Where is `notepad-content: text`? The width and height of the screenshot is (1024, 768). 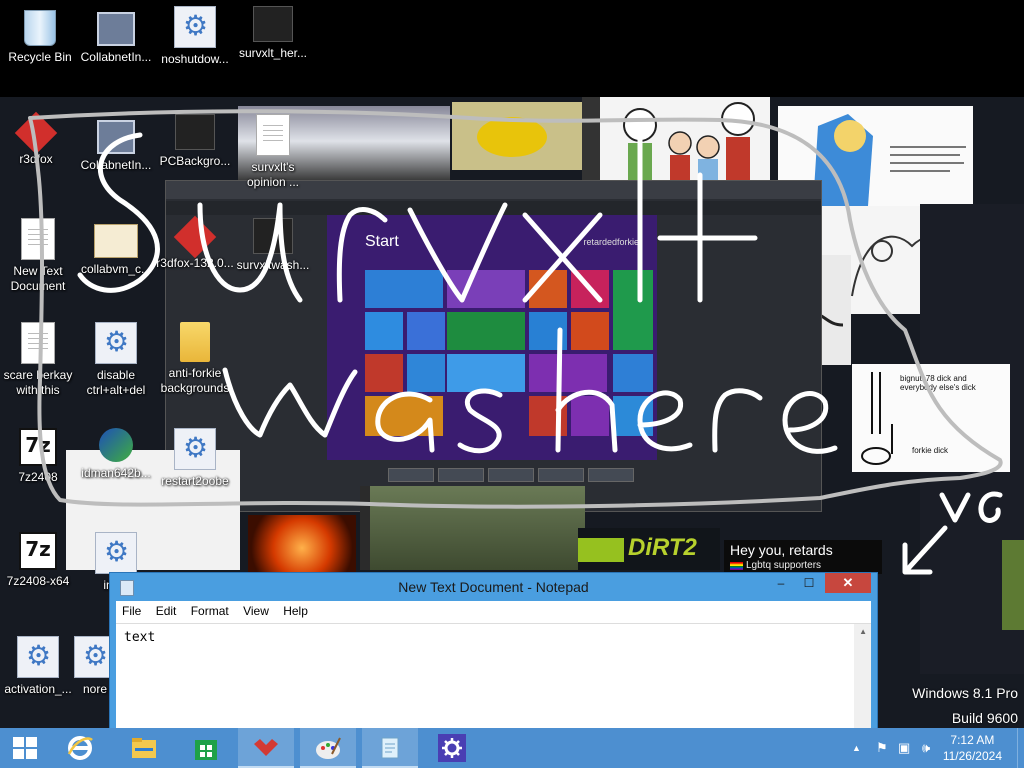 notepad-content: text is located at coordinates (139, 637).